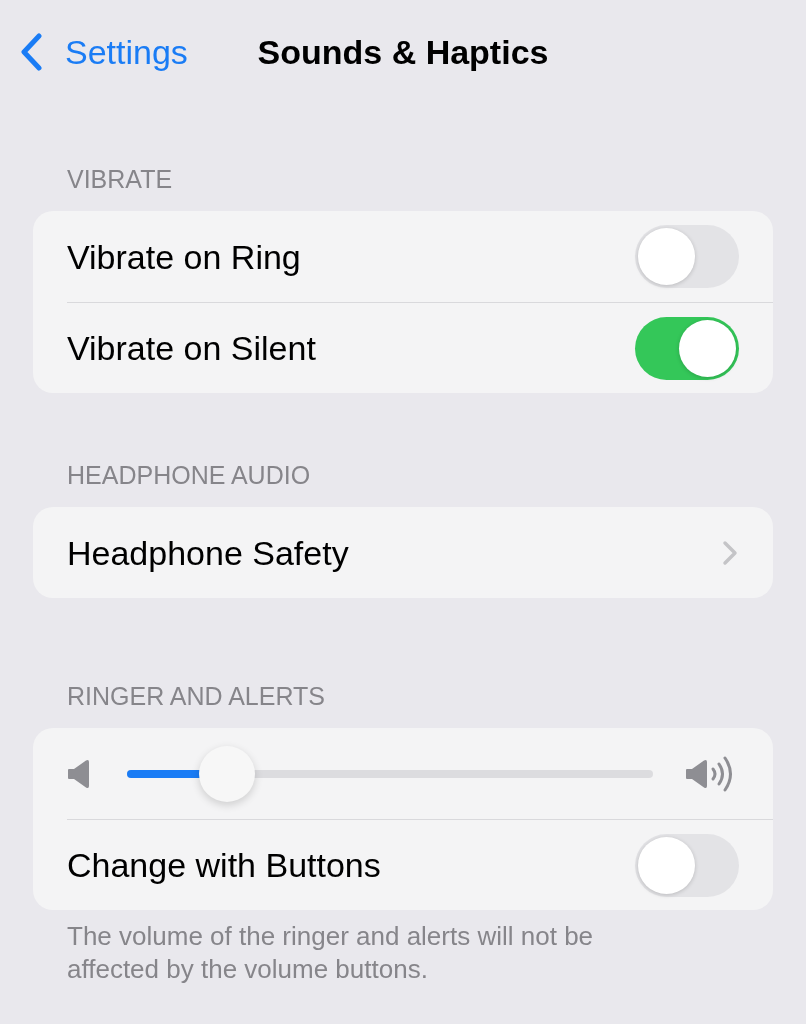 The height and width of the screenshot is (1024, 806). Describe the element at coordinates (189, 476) in the screenshot. I see `section-header: HEADPHONE AUDIO` at that location.